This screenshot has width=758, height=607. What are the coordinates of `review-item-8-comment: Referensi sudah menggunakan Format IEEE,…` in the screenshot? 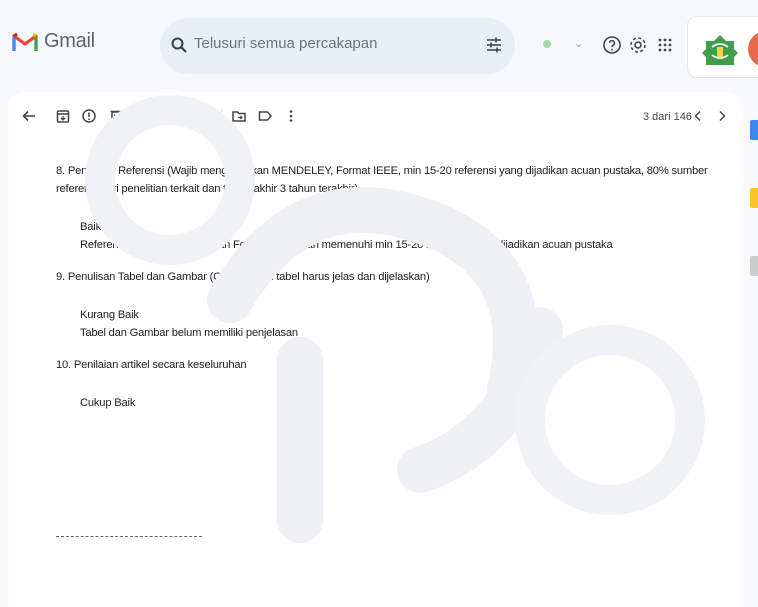 It's located at (346, 245).